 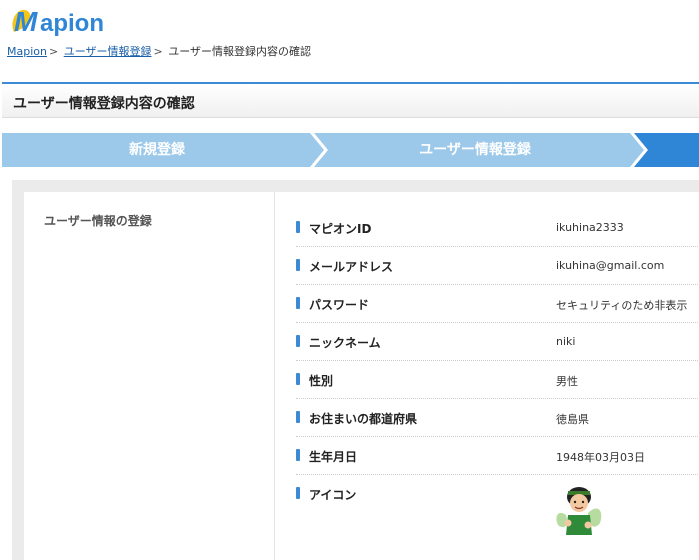 What do you see at coordinates (274, 376) in the screenshot?
I see `column-divider` at bounding box center [274, 376].